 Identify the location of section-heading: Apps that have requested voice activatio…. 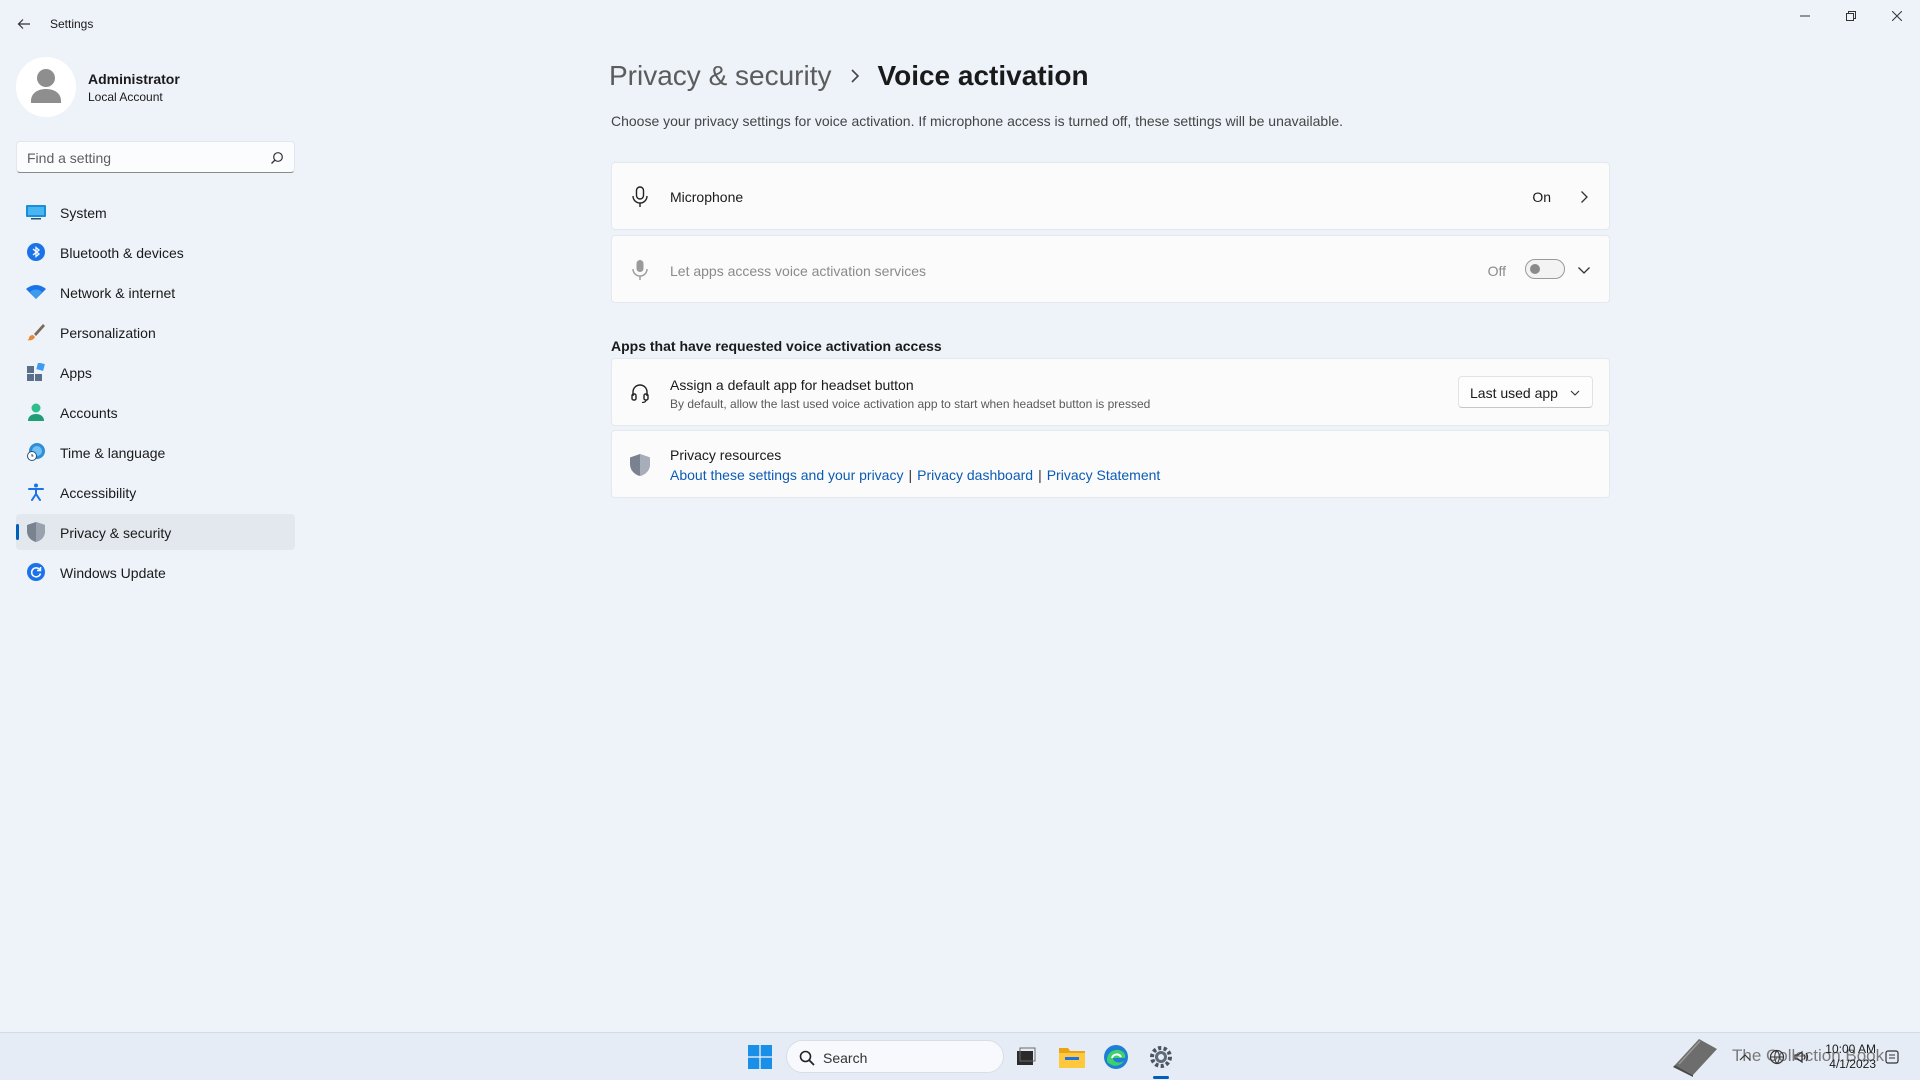
(776, 346).